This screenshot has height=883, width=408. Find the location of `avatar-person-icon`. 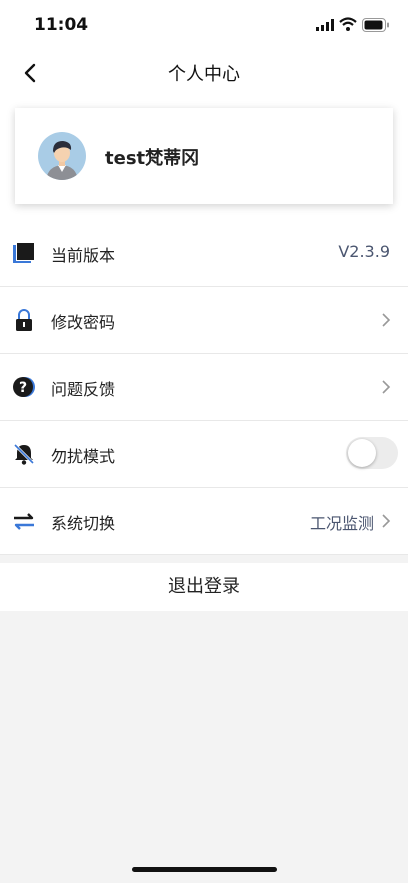

avatar-person-icon is located at coordinates (62, 156).